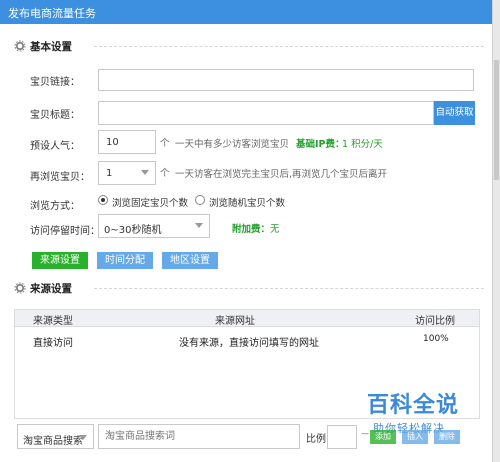  Describe the element at coordinates (55, 206) in the screenshot. I see `browse-mode-label: 浏览方式：` at that location.